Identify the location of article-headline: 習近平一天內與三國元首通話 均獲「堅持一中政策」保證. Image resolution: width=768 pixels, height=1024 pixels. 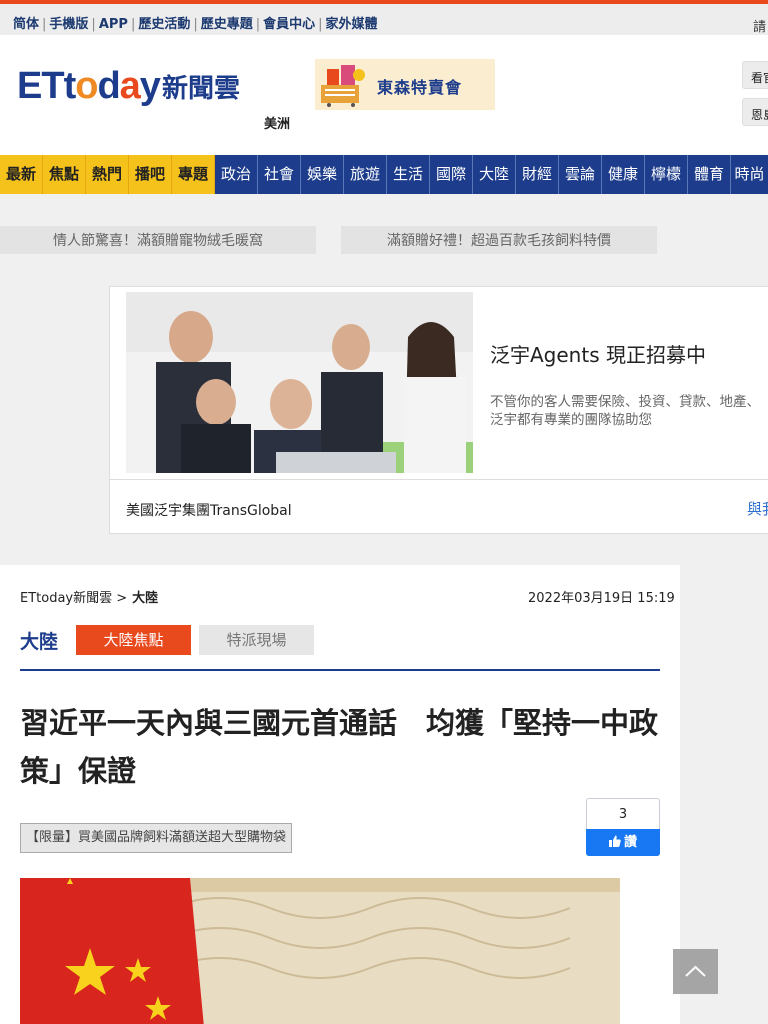
(339, 747).